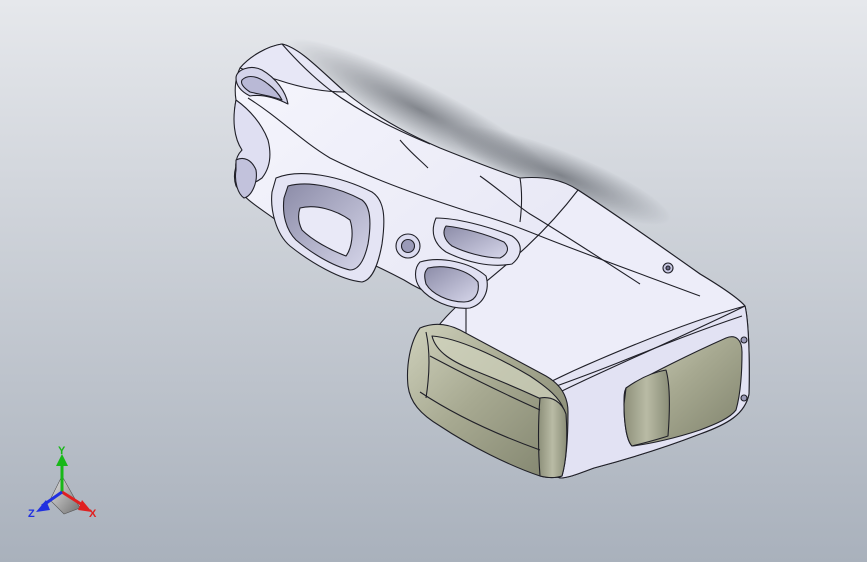 This screenshot has height=562, width=867. What do you see at coordinates (93, 514) in the screenshot?
I see `x-axis-label: X` at bounding box center [93, 514].